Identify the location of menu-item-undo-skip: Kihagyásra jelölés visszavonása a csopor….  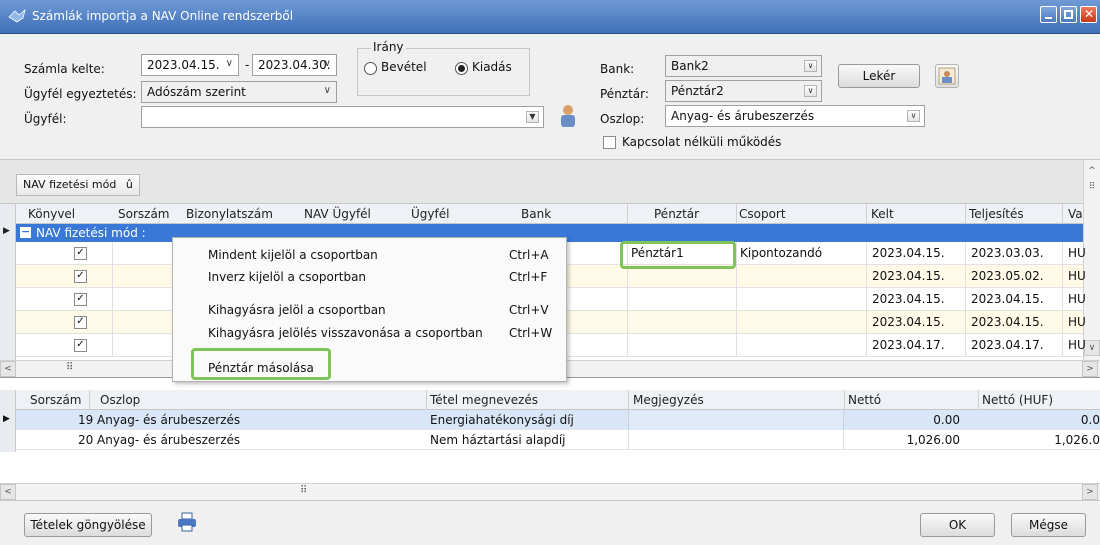
(369, 333).